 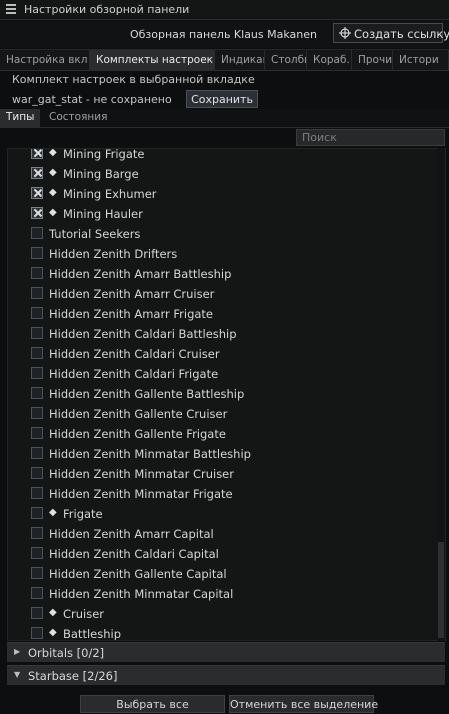 What do you see at coordinates (222, 99) in the screenshot?
I see `save-button: Сохранить` at bounding box center [222, 99].